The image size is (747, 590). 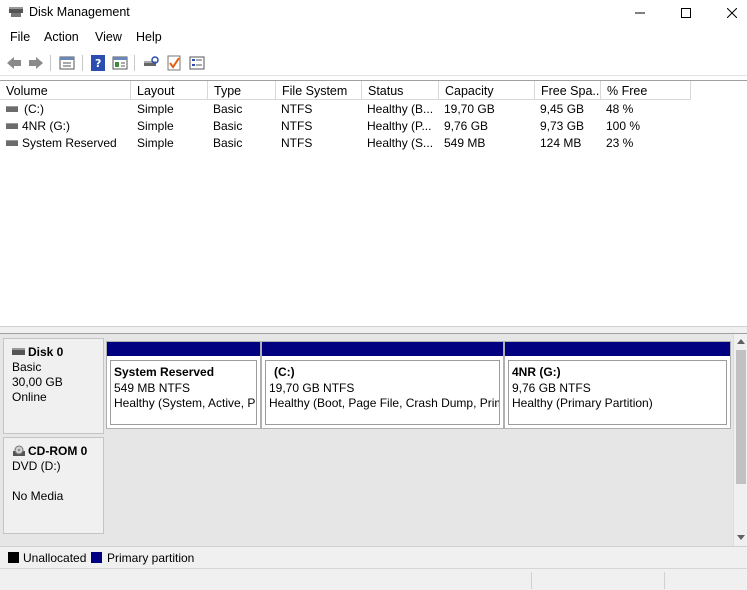 What do you see at coordinates (487, 90) in the screenshot?
I see `column-header-capacity: Capacity` at bounding box center [487, 90].